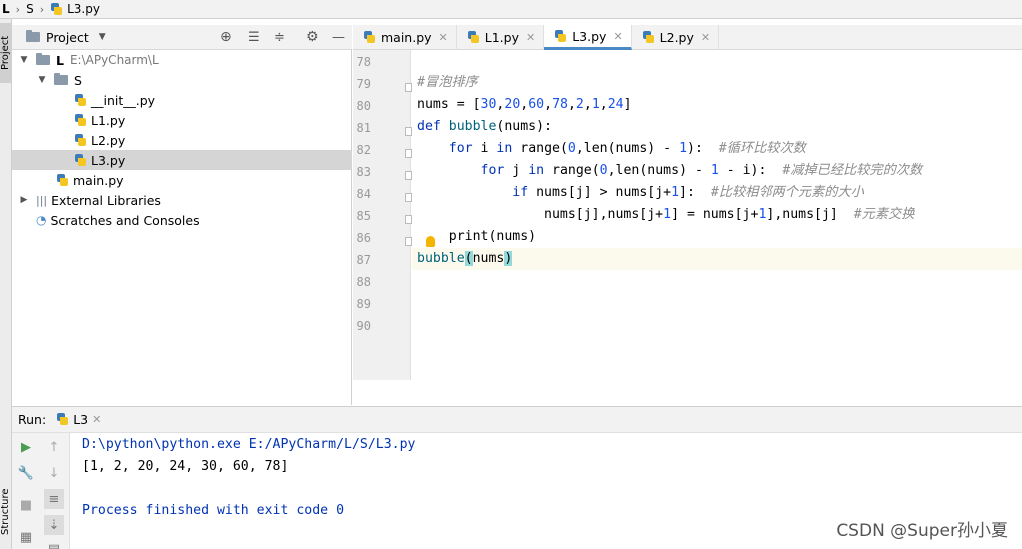  What do you see at coordinates (226, 37) in the screenshot?
I see `locate-icon: ⊕` at bounding box center [226, 37].